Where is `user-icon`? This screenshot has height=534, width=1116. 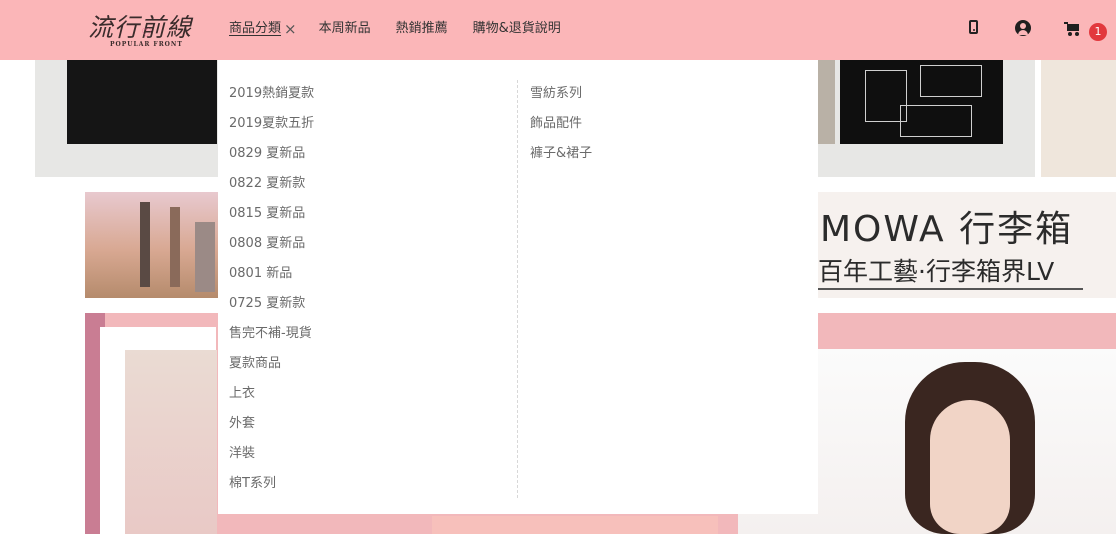 user-icon is located at coordinates (1023, 28).